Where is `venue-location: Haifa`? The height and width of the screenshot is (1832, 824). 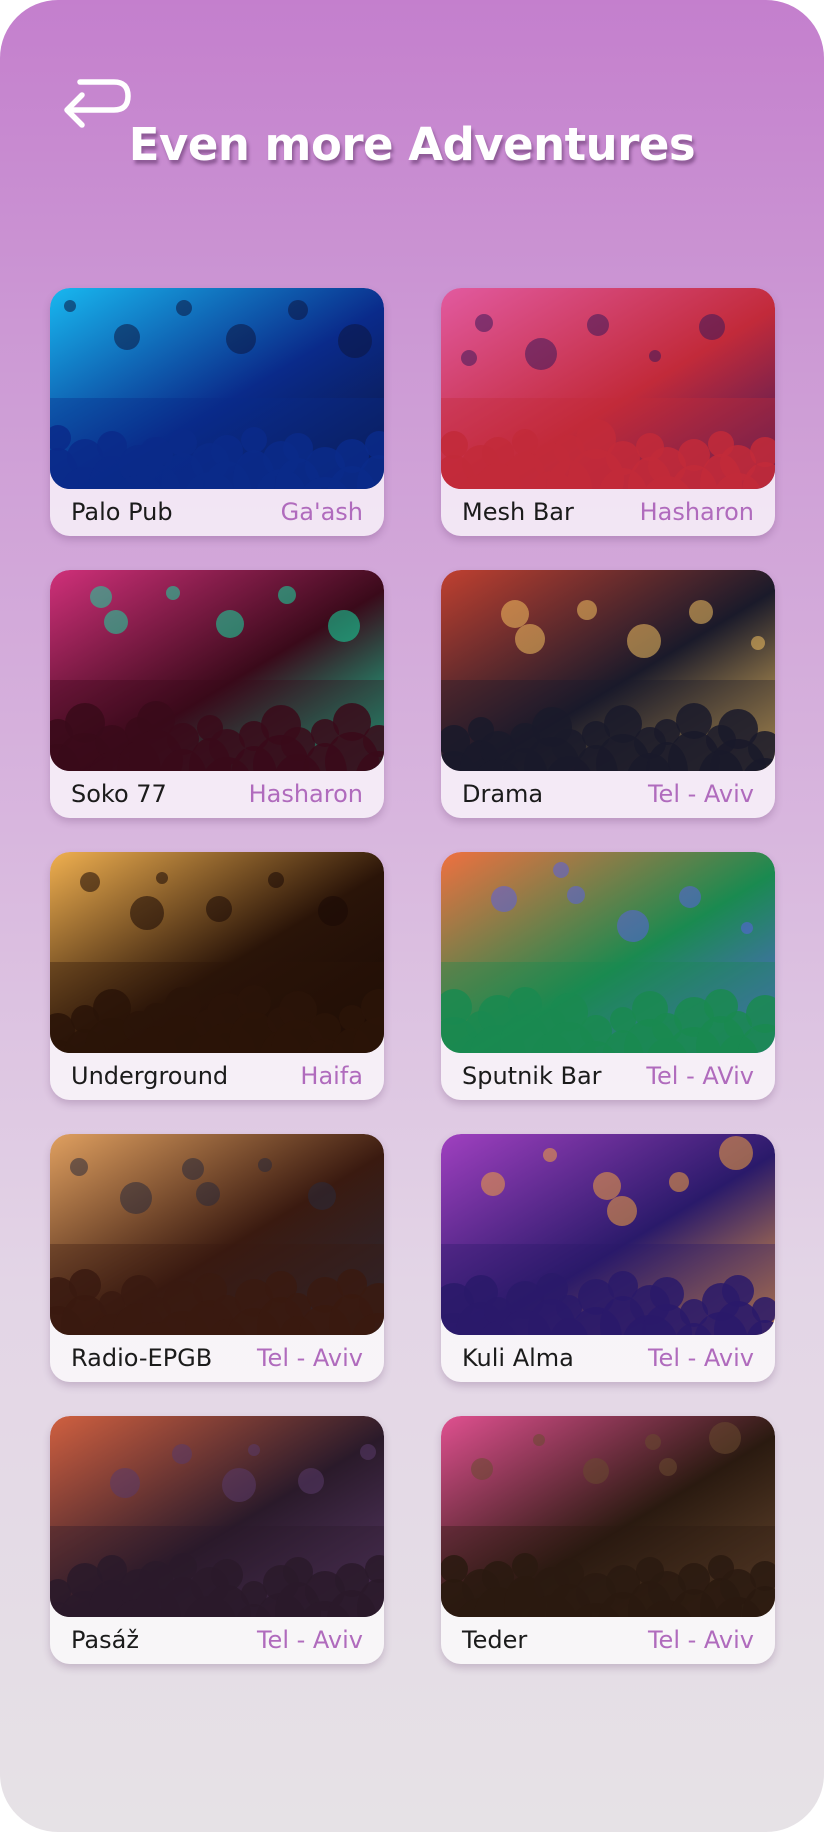 venue-location: Haifa is located at coordinates (331, 1076).